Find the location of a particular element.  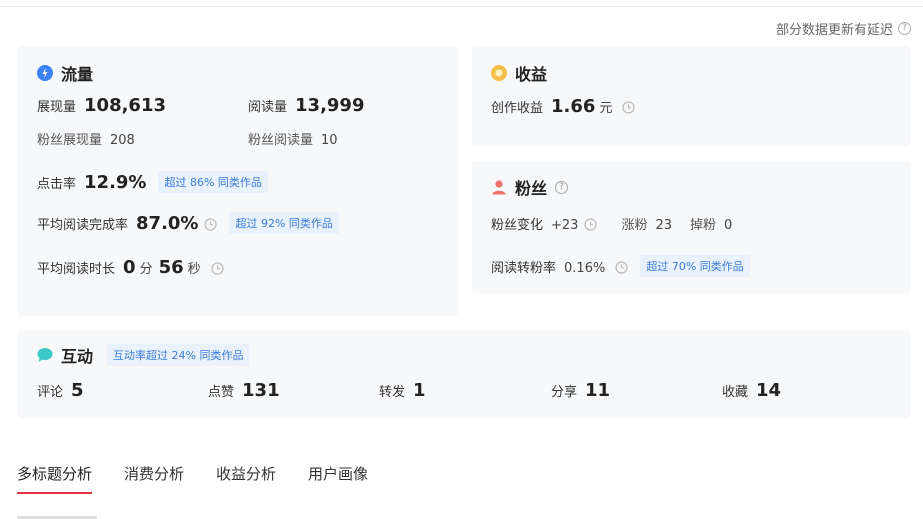

top-divider is located at coordinates (461, 6).